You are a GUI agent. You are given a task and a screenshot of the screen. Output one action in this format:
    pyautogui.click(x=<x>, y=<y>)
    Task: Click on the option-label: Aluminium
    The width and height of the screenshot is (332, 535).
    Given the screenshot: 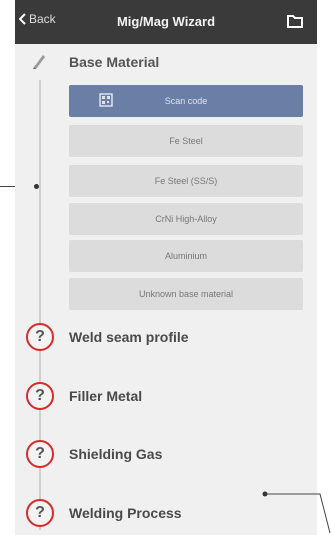 What is the action you would take?
    pyautogui.click(x=185, y=256)
    